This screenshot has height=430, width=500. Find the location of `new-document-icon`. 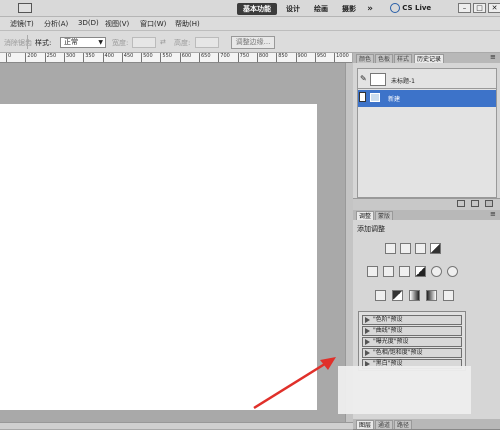

new-document-icon is located at coordinates (375, 97).